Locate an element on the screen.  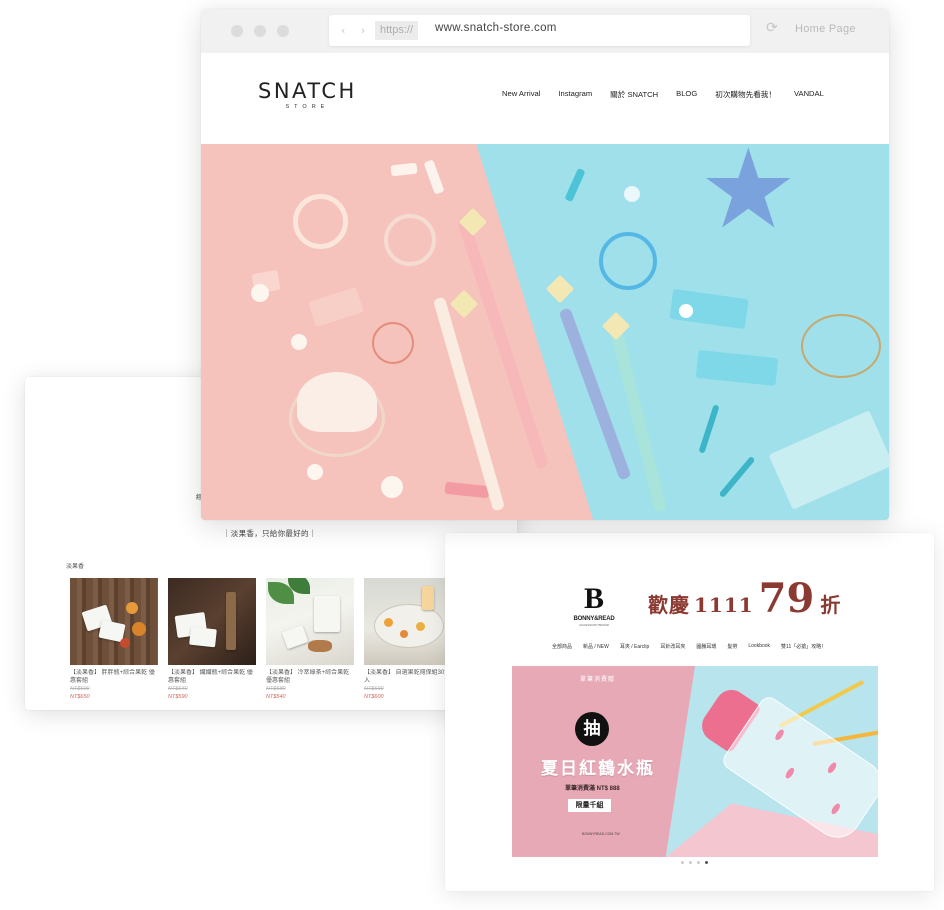
window-maximize-dot is located at coordinates (283, 31).